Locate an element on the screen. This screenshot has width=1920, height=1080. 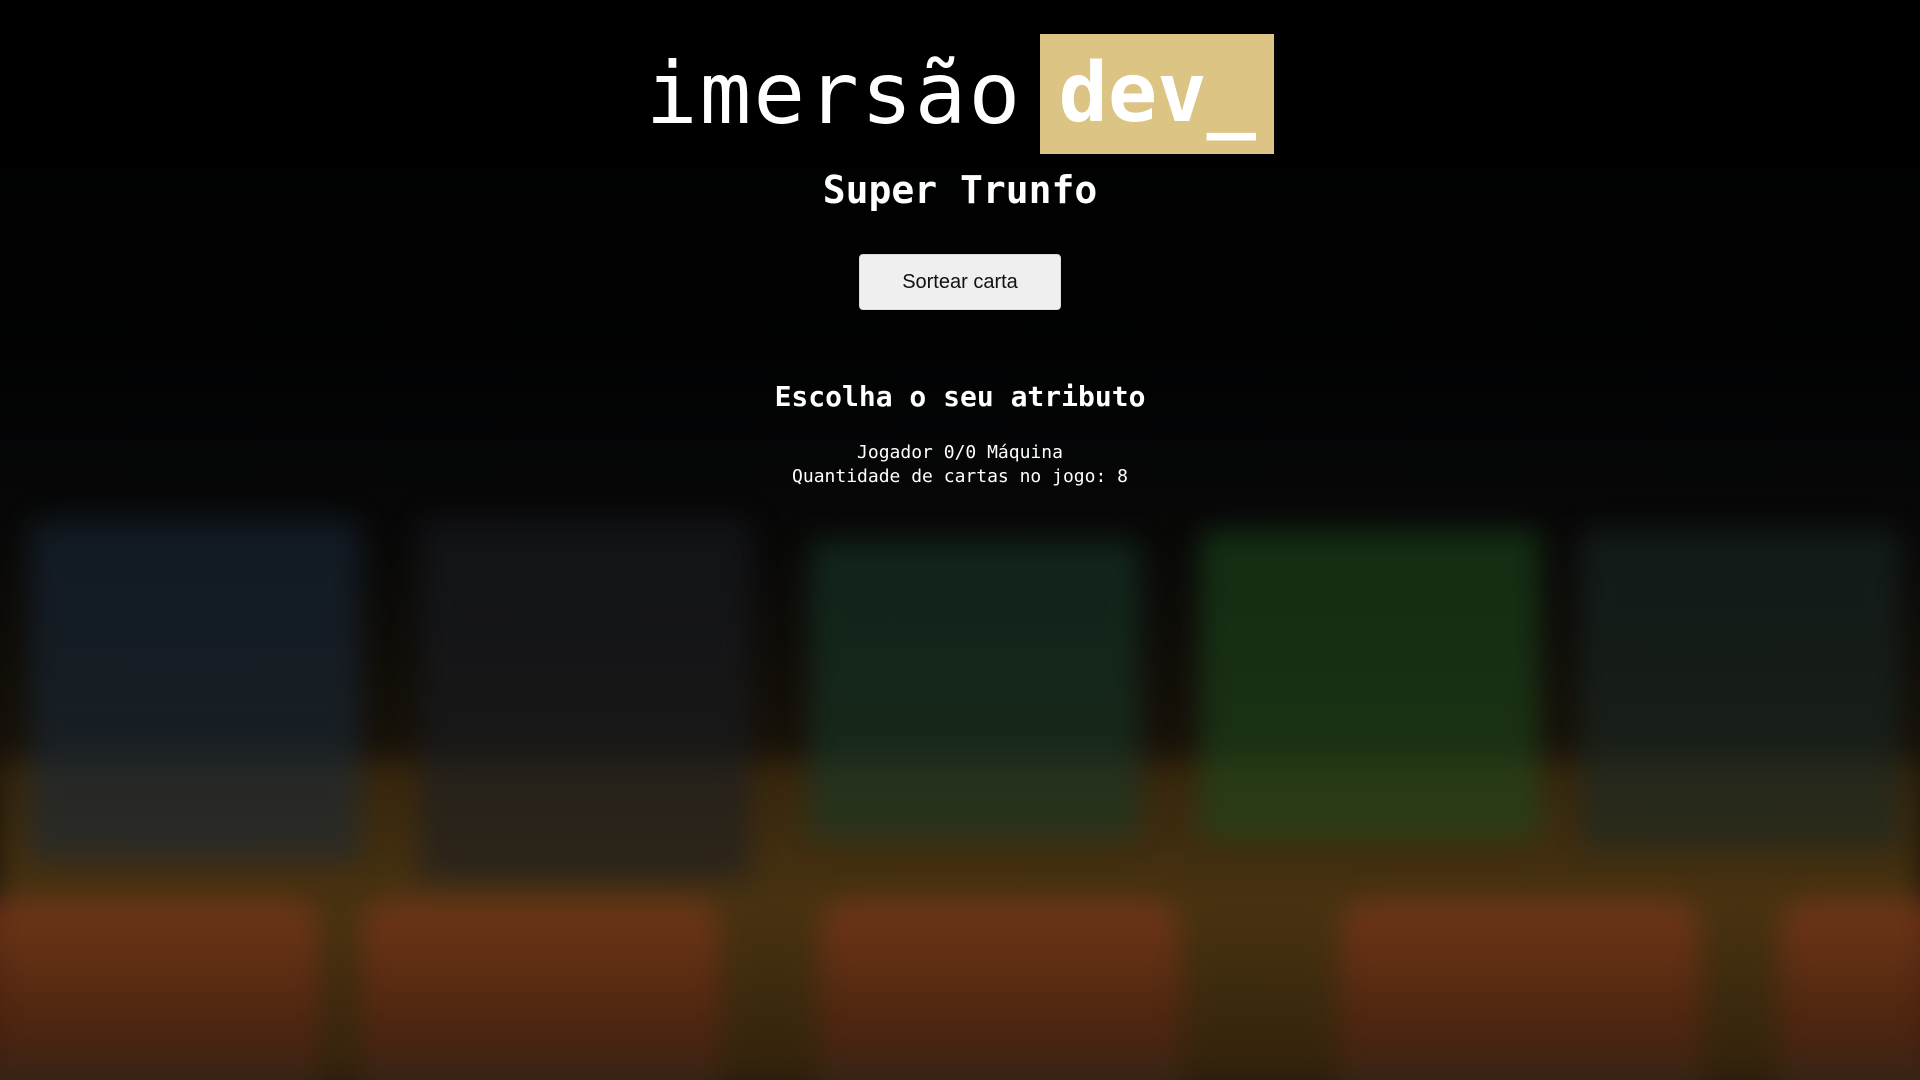
logo-badge-text: dev_ is located at coordinates (1157, 93).